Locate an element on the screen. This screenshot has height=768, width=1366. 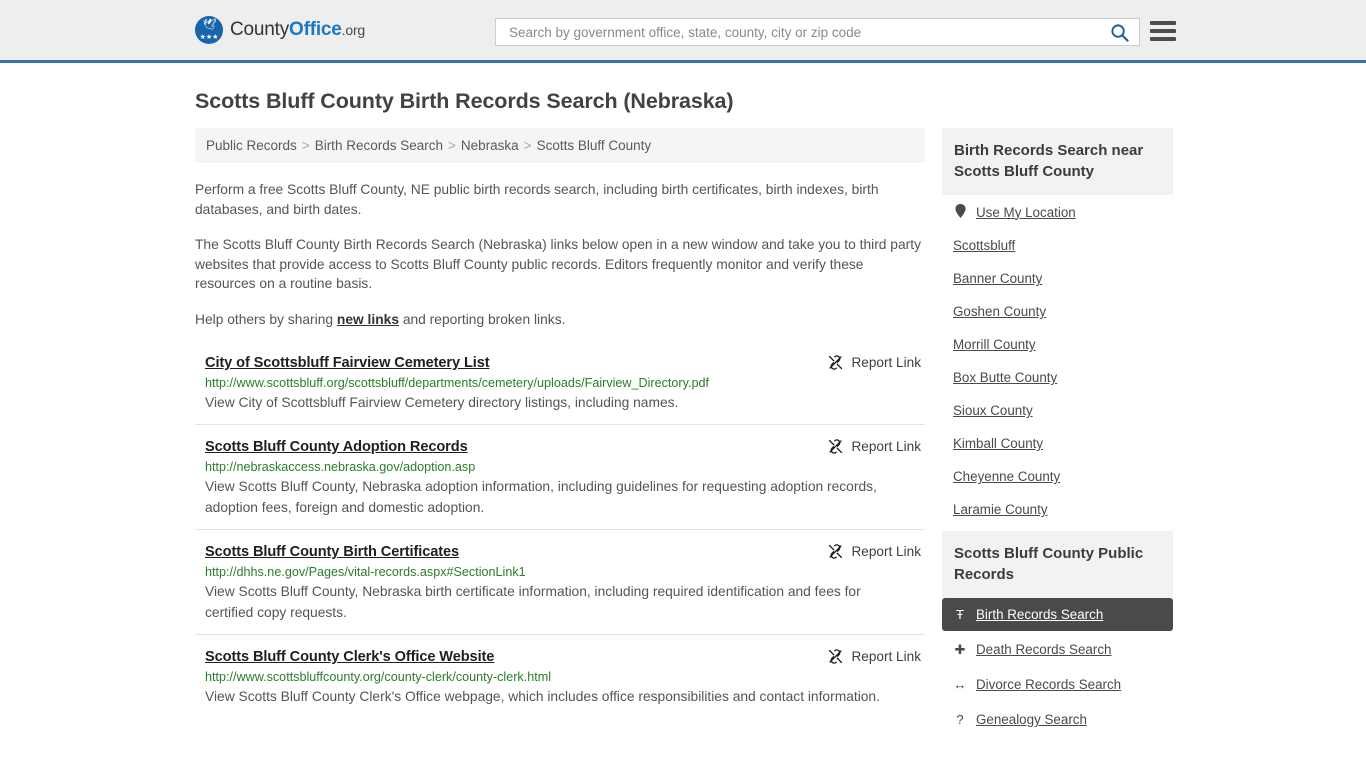
hamburger-menu-icon is located at coordinates (1163, 31).